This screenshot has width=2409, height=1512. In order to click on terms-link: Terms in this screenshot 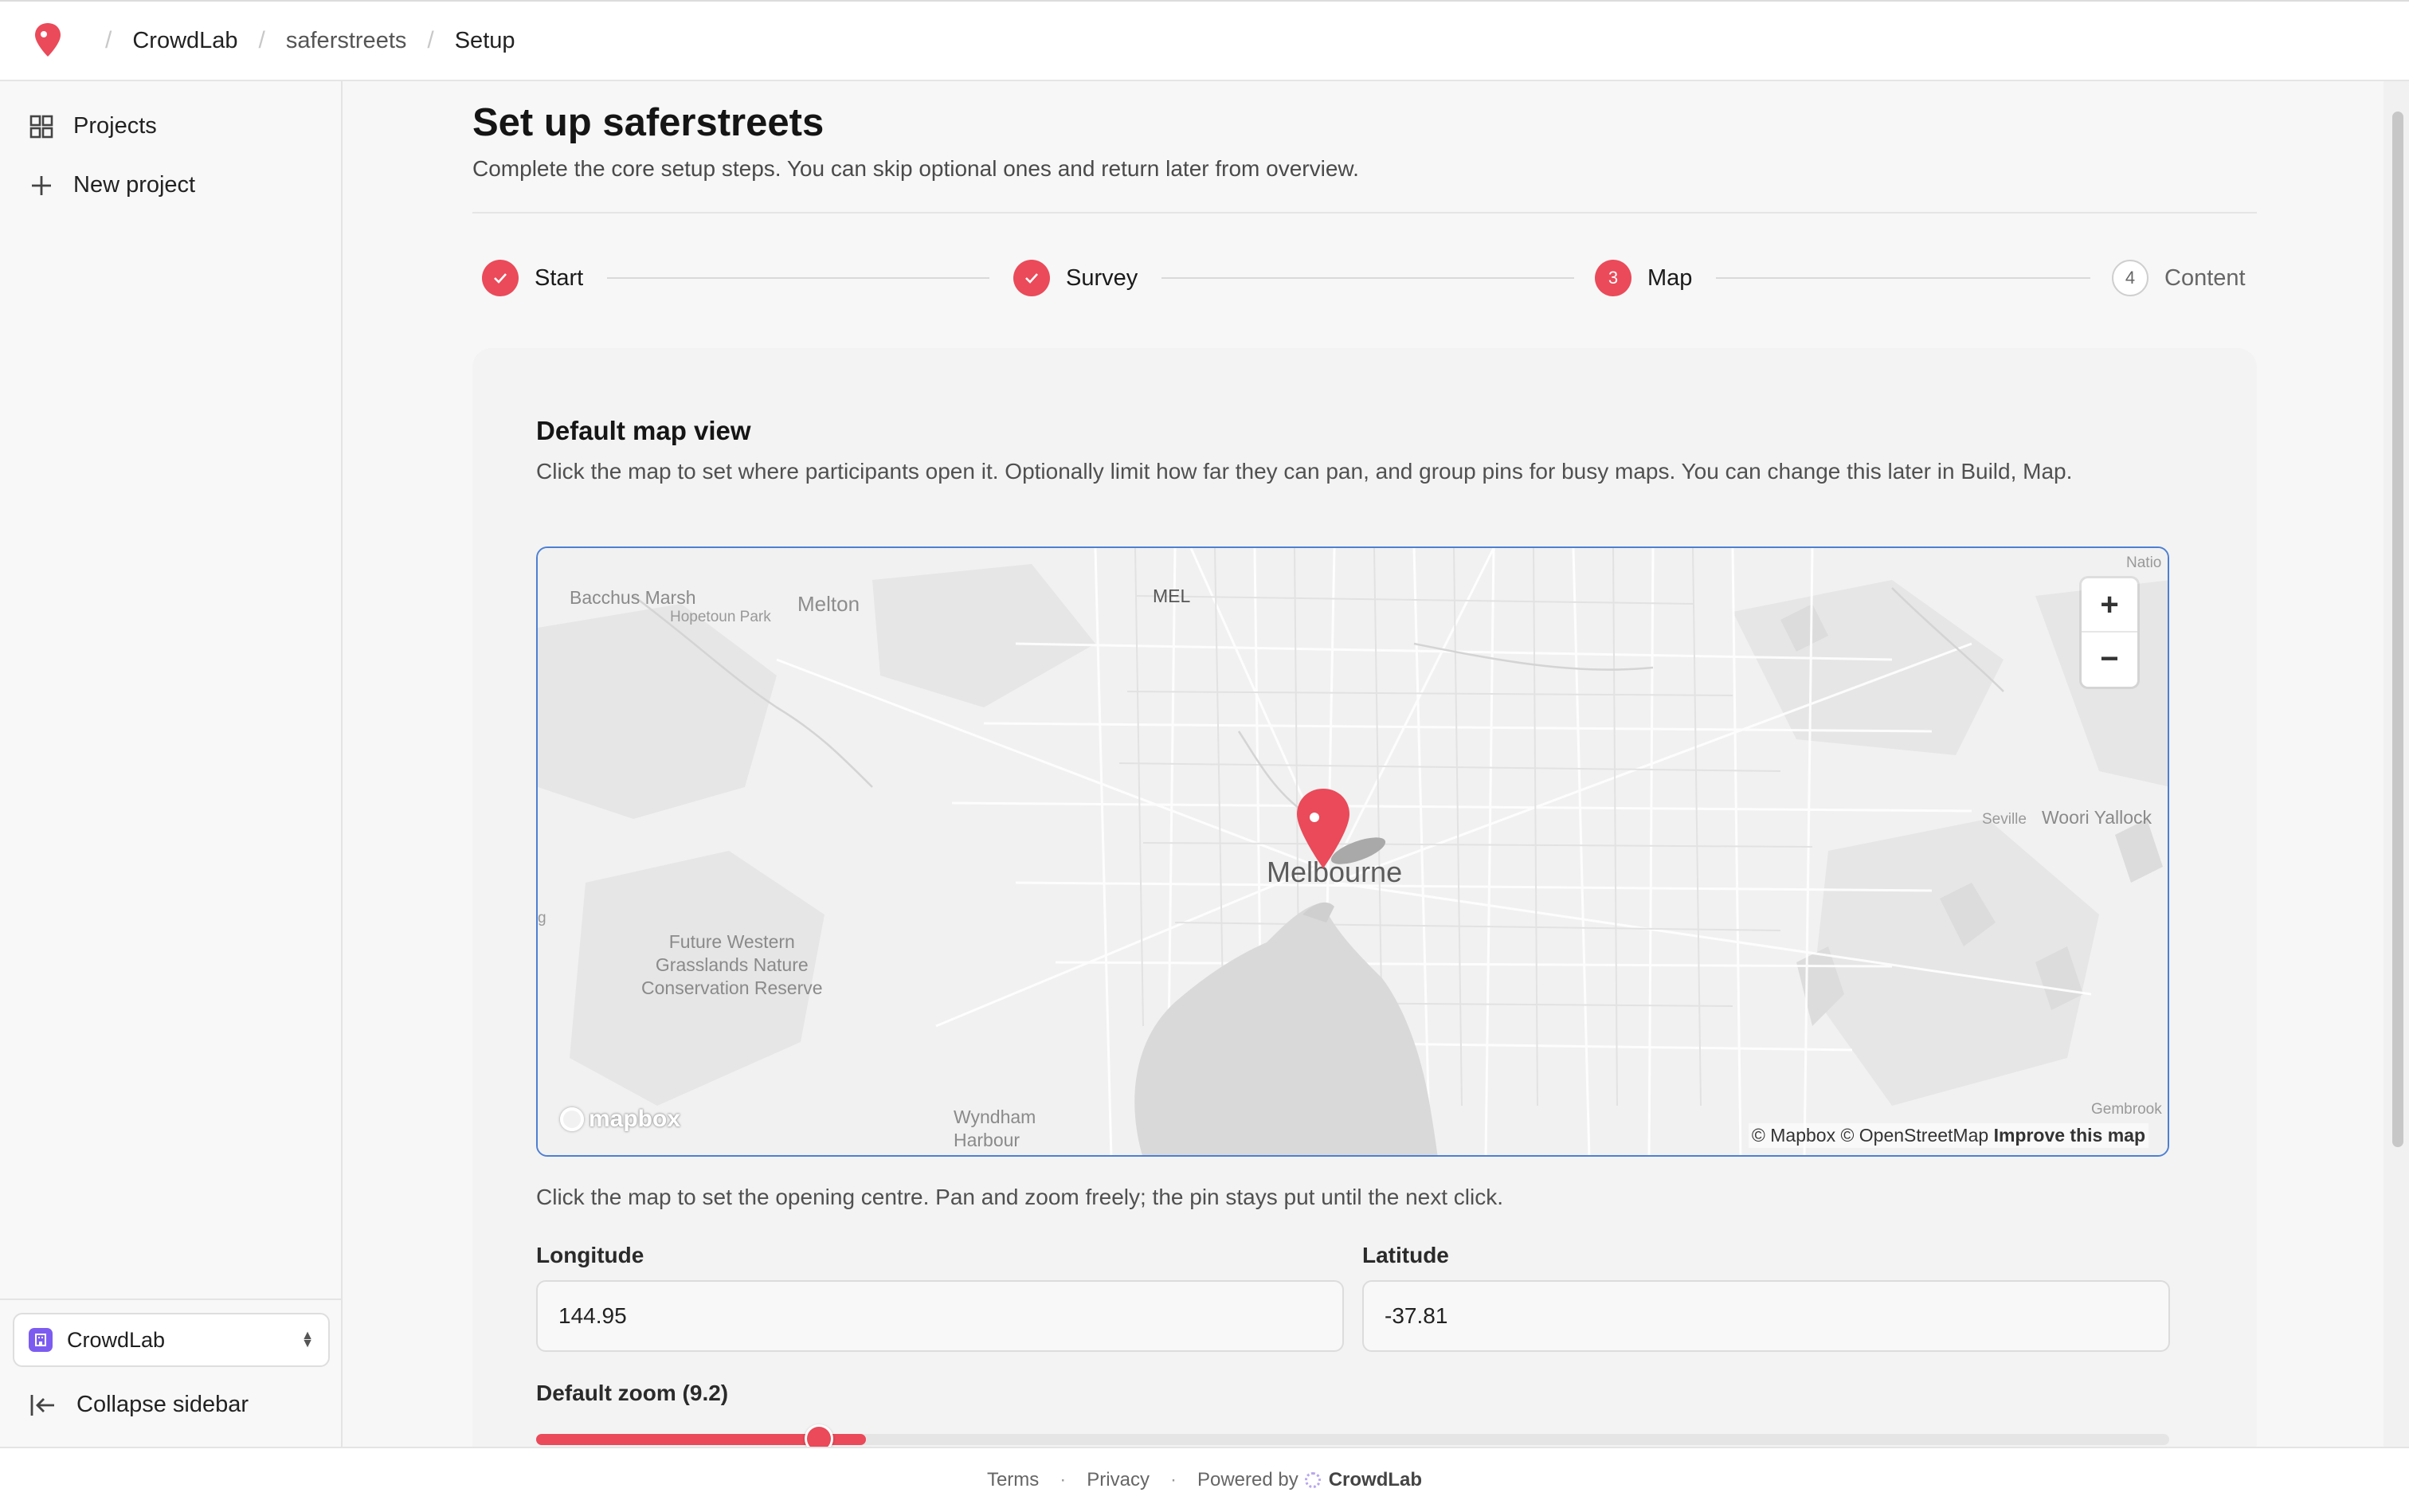, I will do `click(1013, 1480)`.